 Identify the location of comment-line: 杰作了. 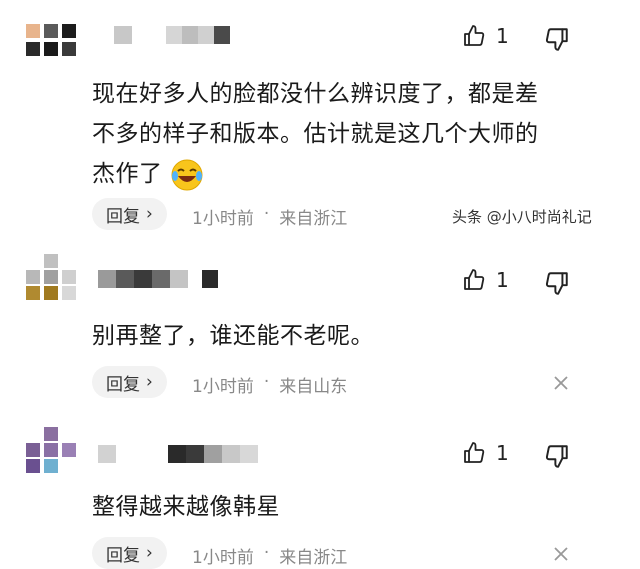
(332, 174).